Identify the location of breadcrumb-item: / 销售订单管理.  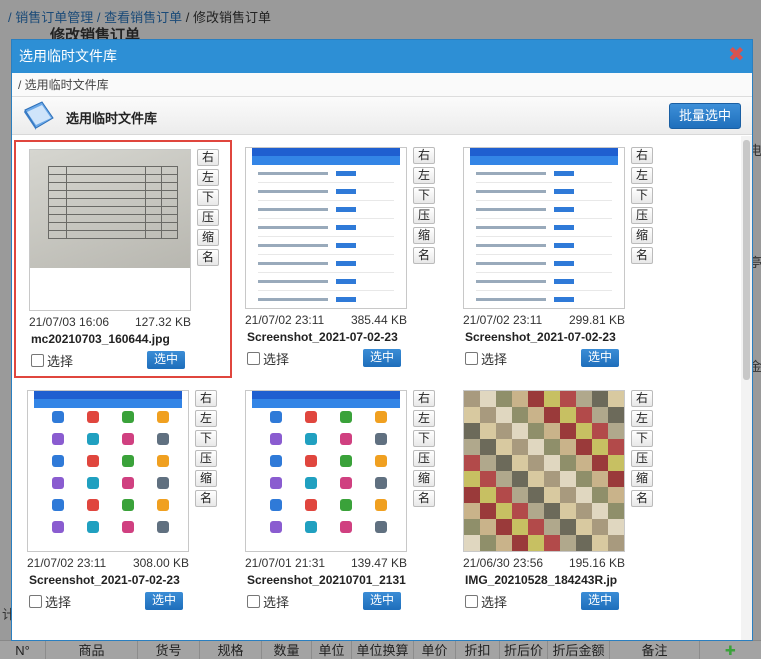
(50, 17).